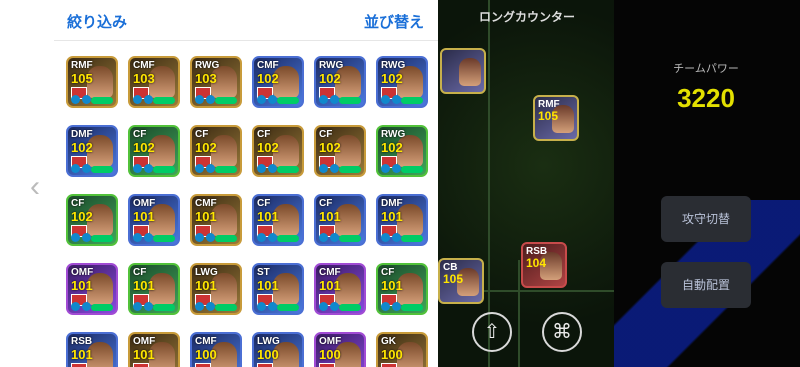 Image resolution: width=800 pixels, height=367 pixels. I want to click on player-card: CMF 100, so click(216, 349).